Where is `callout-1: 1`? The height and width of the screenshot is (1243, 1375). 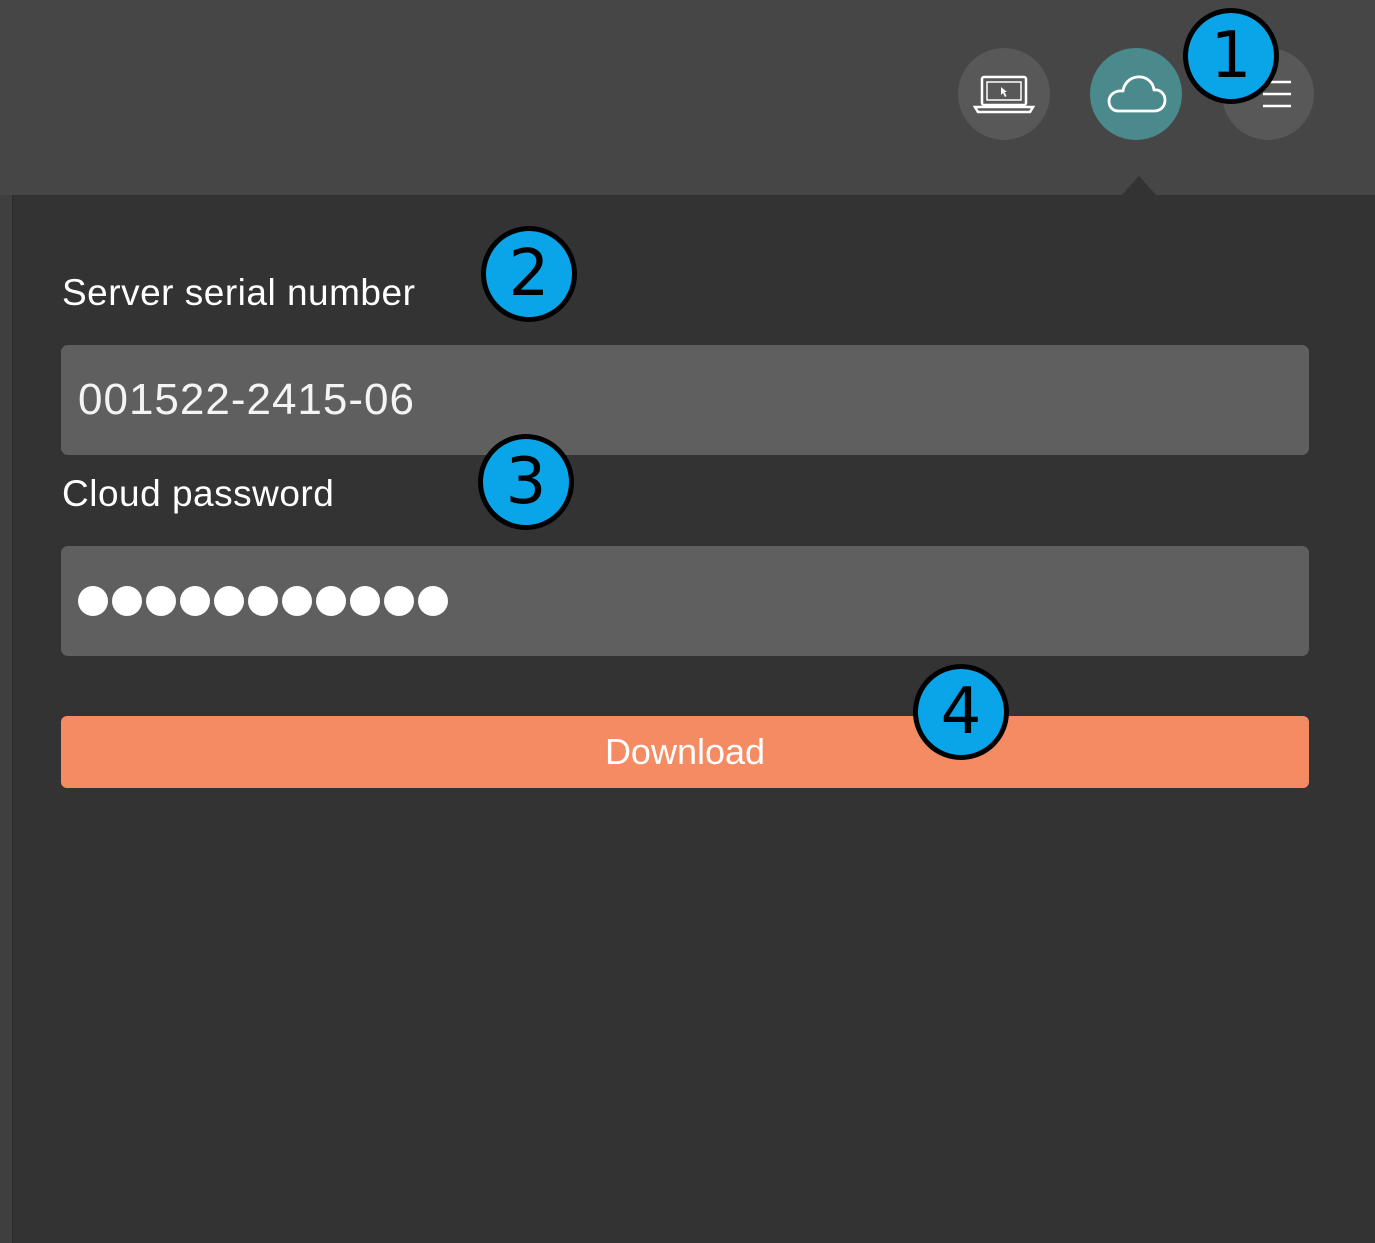
callout-1: 1 is located at coordinates (1231, 56).